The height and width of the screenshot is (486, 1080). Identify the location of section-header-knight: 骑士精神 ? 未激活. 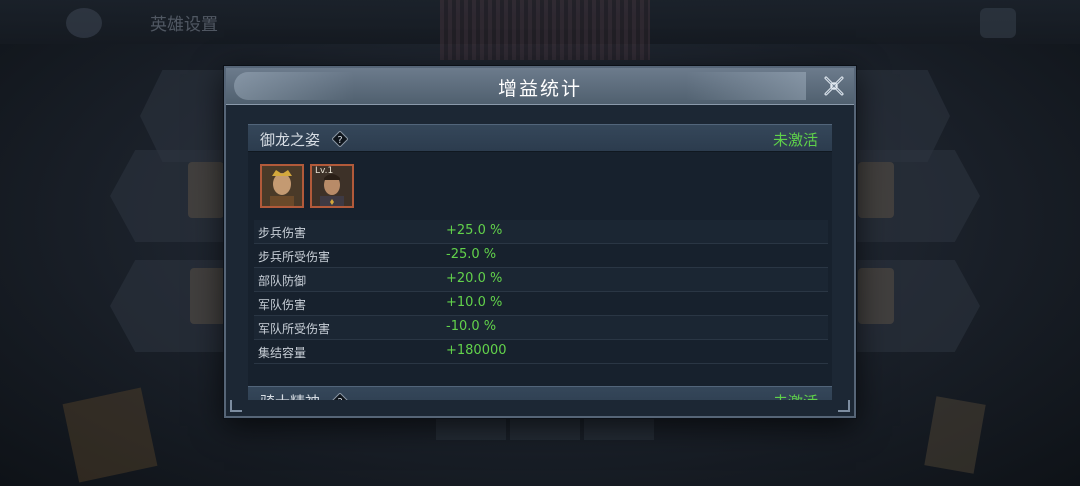
(540, 393).